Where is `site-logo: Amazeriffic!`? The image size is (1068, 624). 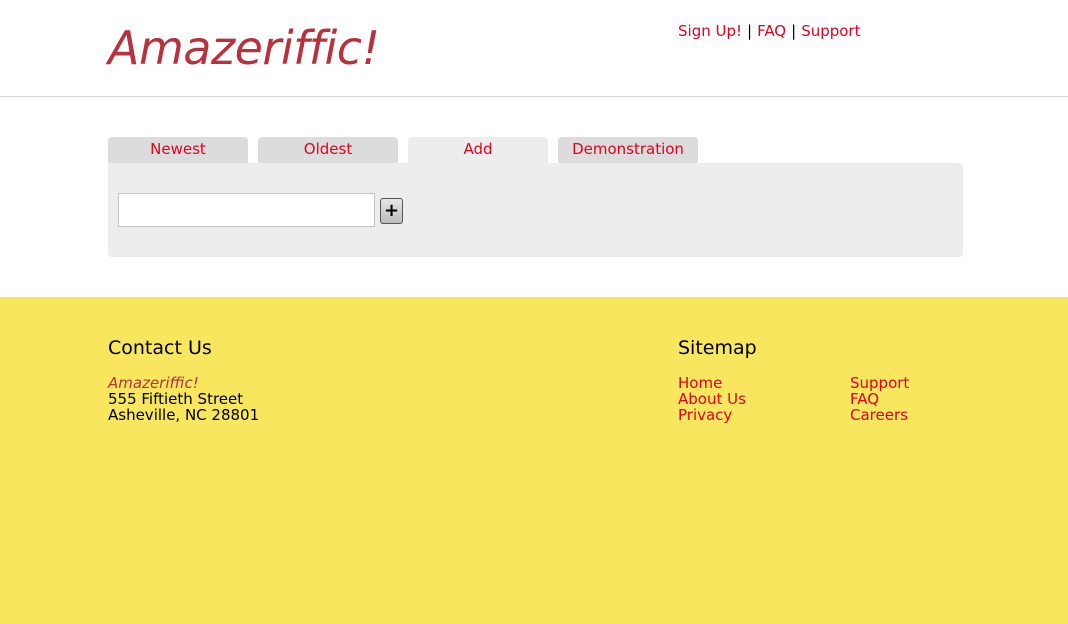 site-logo: Amazeriffic! is located at coordinates (244, 48).